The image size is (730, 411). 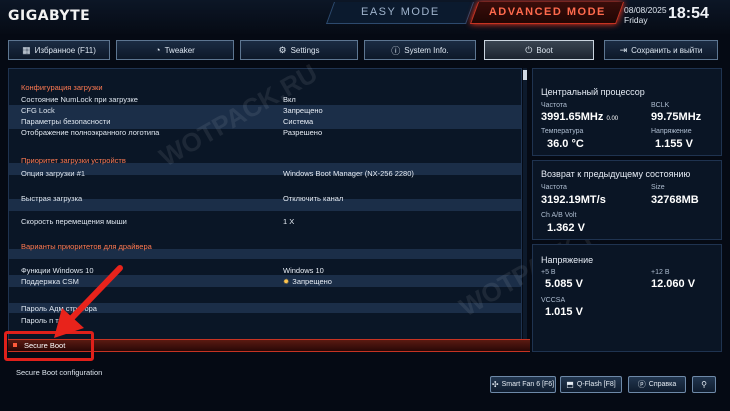 I want to click on memory-freq-value: 3192.19MT/s, so click(x=573, y=200).